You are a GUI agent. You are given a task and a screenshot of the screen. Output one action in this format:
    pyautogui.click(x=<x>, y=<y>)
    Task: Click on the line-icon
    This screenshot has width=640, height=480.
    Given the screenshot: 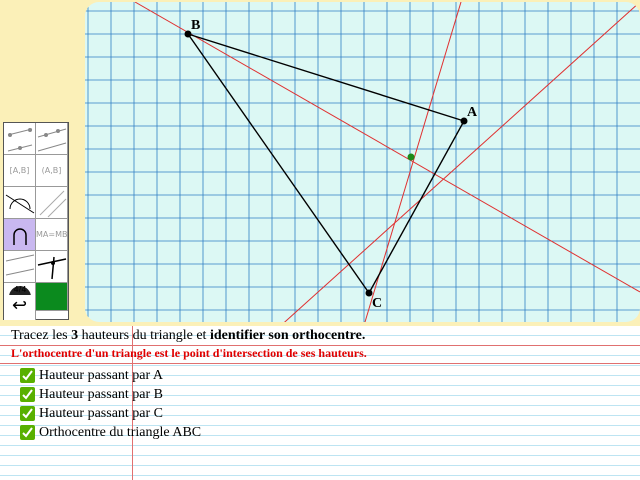 What is the action you would take?
    pyautogui.click(x=52, y=140)
    